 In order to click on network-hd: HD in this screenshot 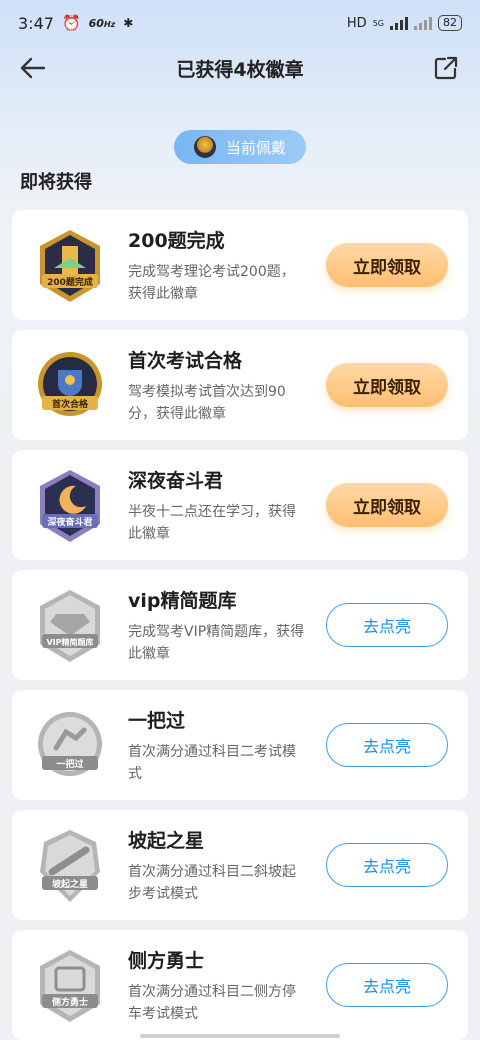, I will do `click(356, 23)`.